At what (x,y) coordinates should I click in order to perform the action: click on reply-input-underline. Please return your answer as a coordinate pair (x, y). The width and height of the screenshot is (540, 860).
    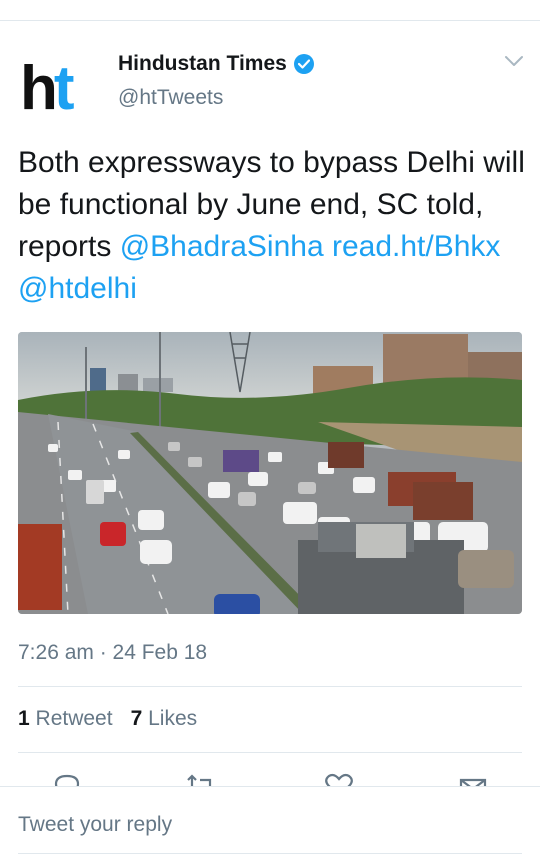
    Looking at the image, I should click on (270, 853).